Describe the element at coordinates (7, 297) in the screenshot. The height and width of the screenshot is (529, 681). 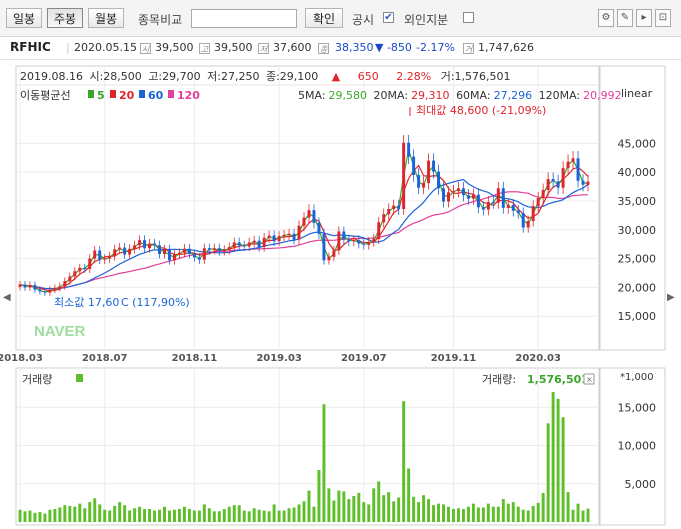
I see `scroll-left-icon: ◀` at that location.